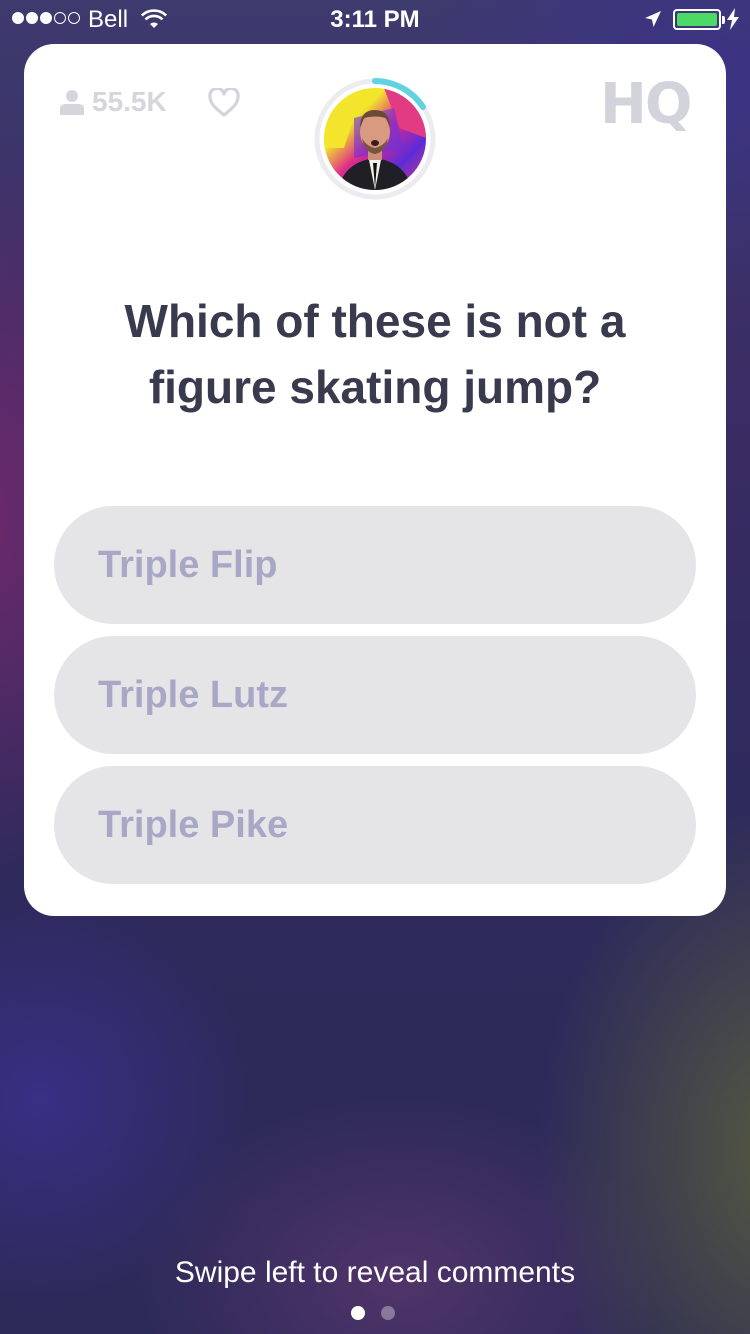  What do you see at coordinates (193, 694) in the screenshot?
I see `answer-label: Triple Lutz` at bounding box center [193, 694].